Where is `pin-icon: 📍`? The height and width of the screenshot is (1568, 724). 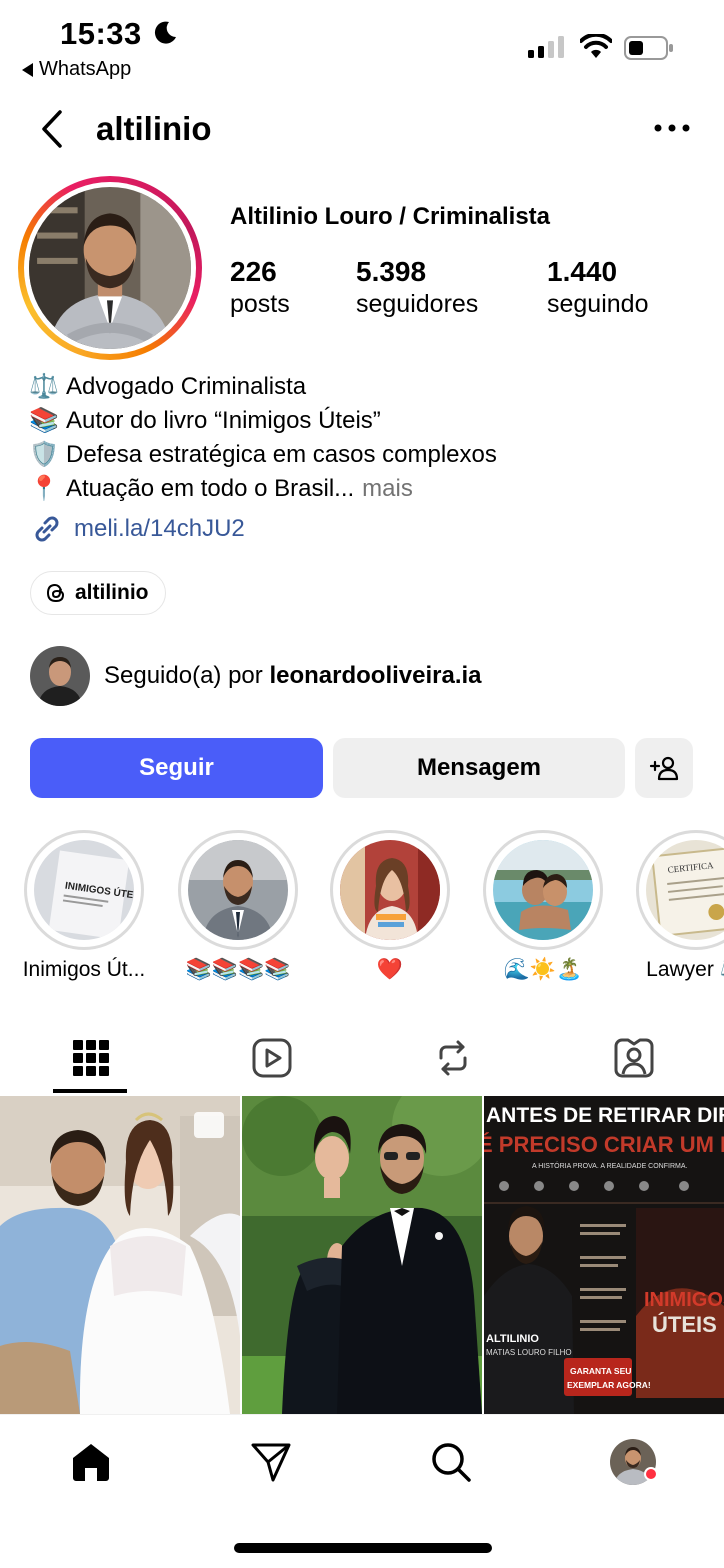
pin-icon: 📍 is located at coordinates (44, 488).